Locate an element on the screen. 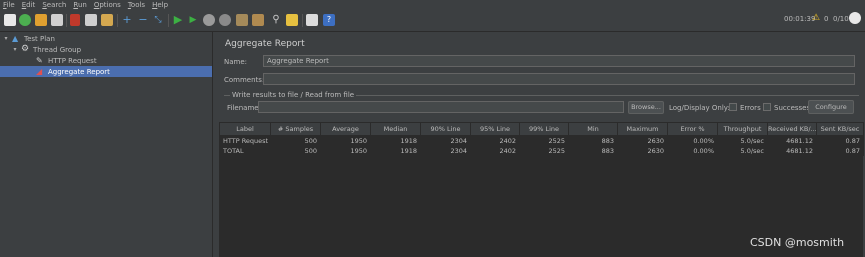  tree-item-http-request: ✎ HTTP Request is located at coordinates (66, 60).